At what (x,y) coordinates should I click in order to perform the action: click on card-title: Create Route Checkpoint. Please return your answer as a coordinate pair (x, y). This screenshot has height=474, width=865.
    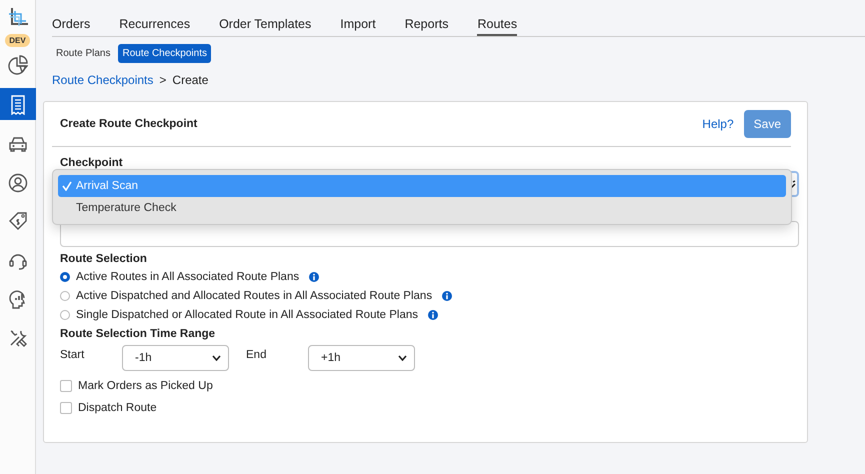
    Looking at the image, I should click on (129, 124).